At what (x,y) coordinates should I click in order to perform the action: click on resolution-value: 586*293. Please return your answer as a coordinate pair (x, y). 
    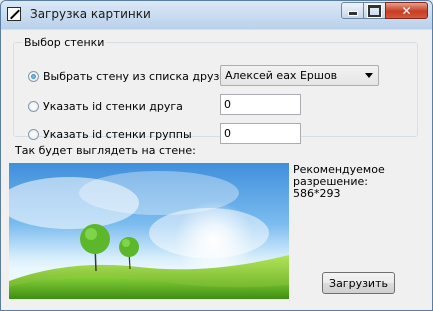
    Looking at the image, I should click on (317, 193).